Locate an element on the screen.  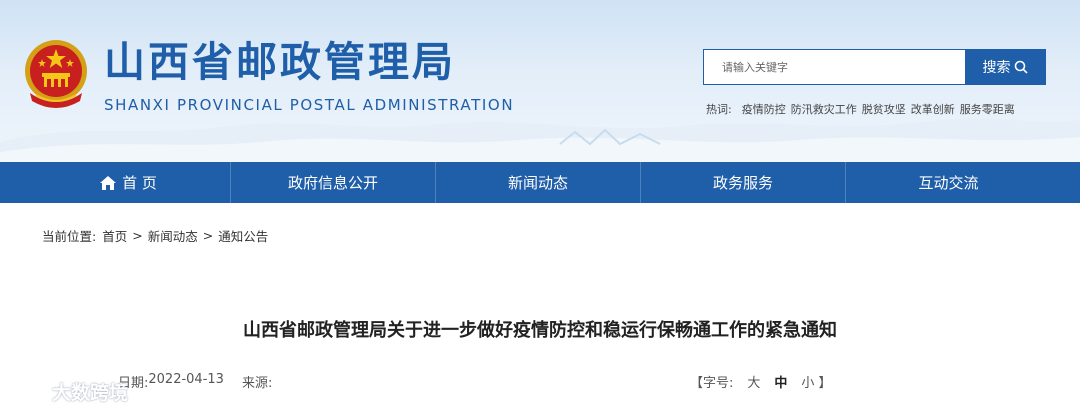
nav-item-label: 新闻动态 is located at coordinates (537, 183).